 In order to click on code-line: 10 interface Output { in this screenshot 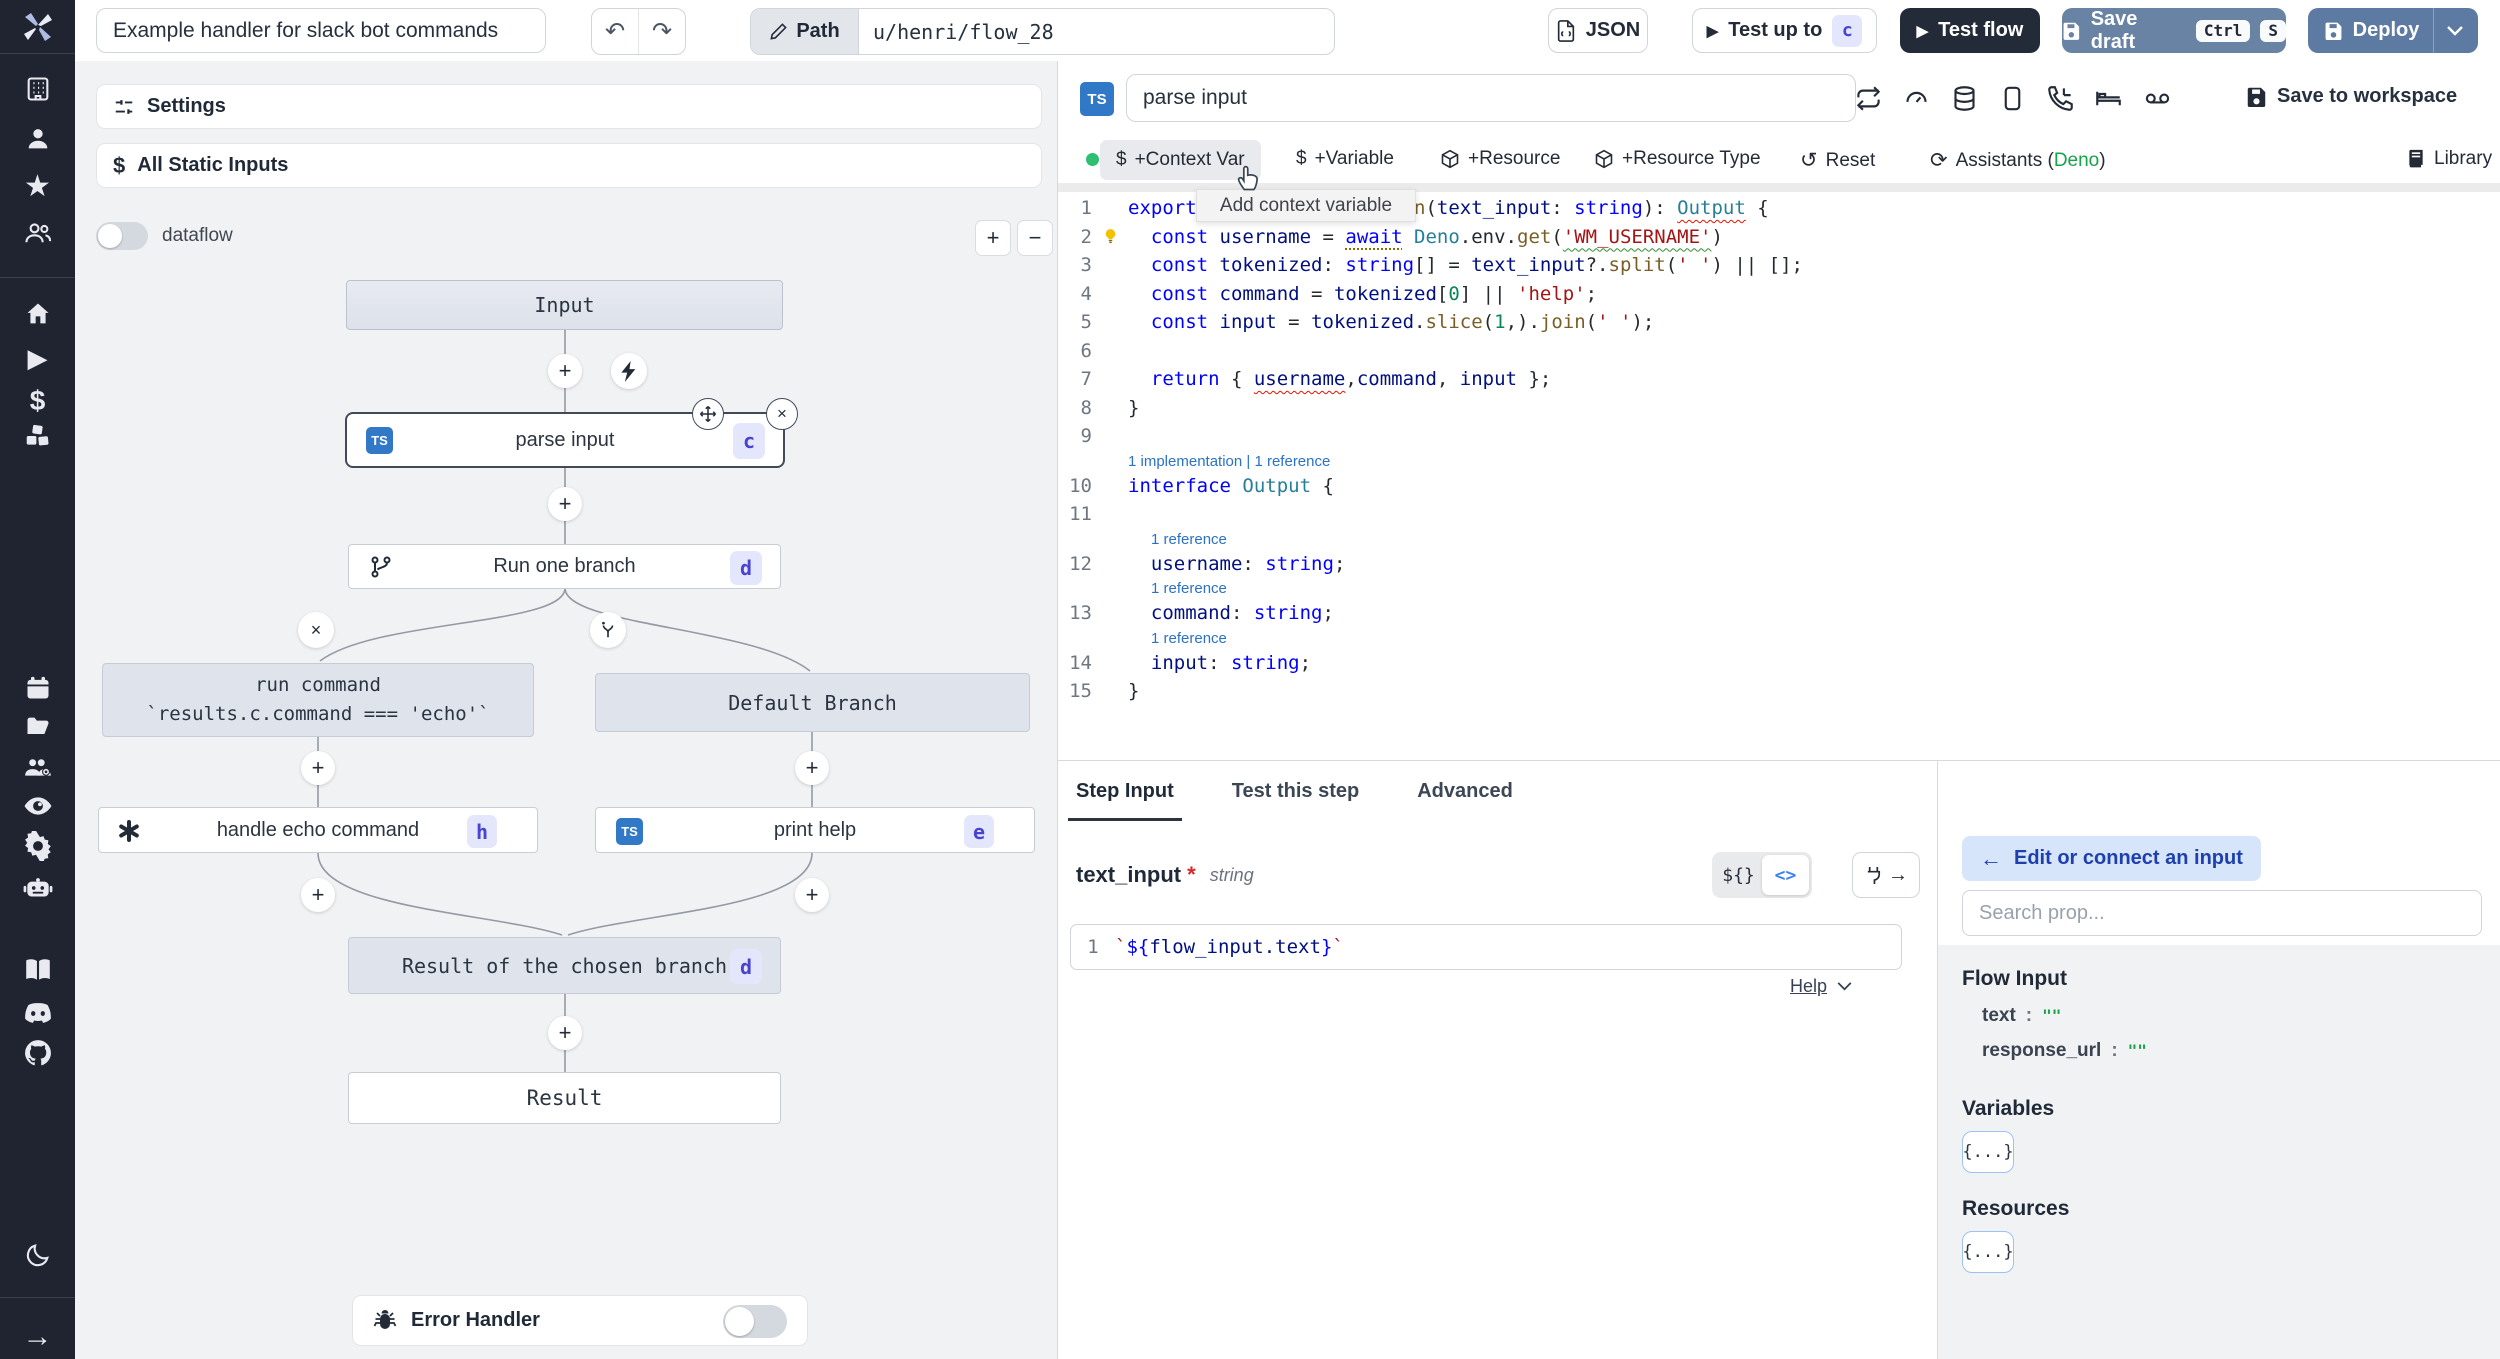, I will do `click(1779, 486)`.